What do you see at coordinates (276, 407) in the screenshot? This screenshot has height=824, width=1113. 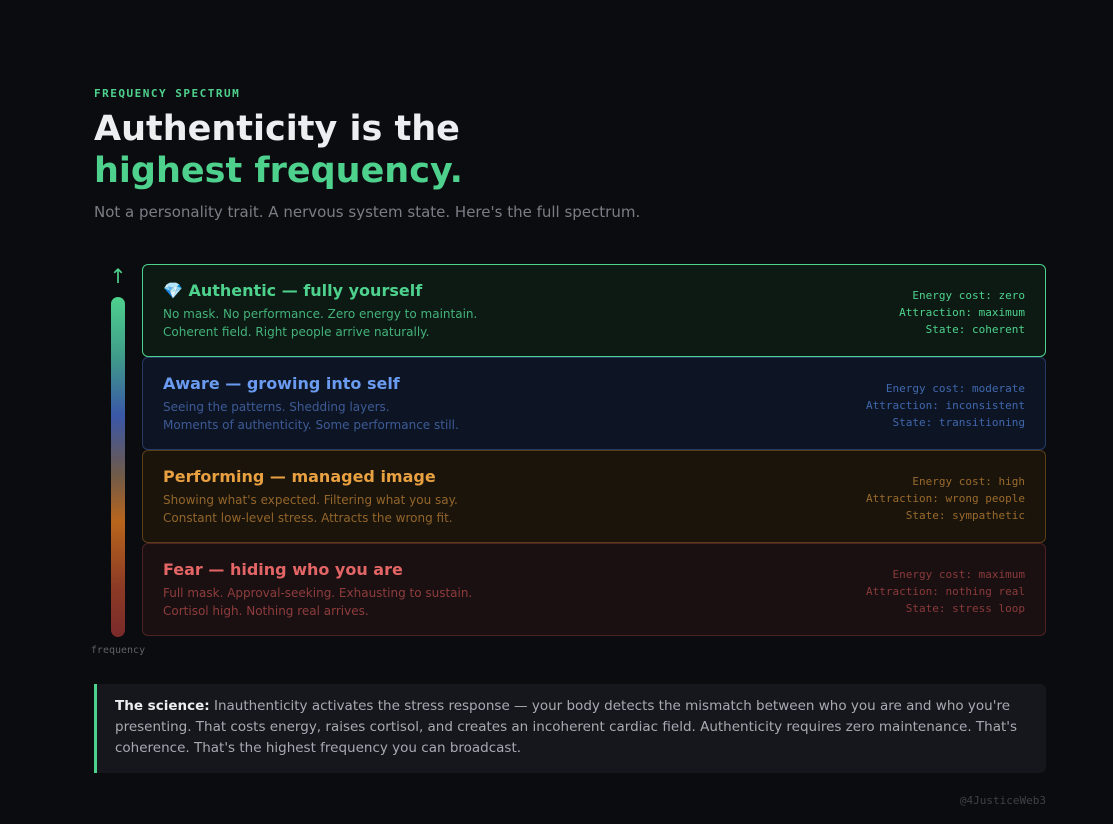 I see `tier-desc-line: Seeing the patterns. Shedding layers.` at bounding box center [276, 407].